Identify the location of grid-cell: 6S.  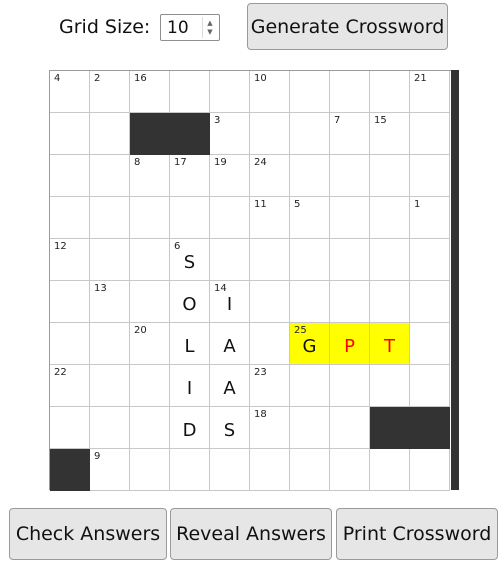
(190, 260).